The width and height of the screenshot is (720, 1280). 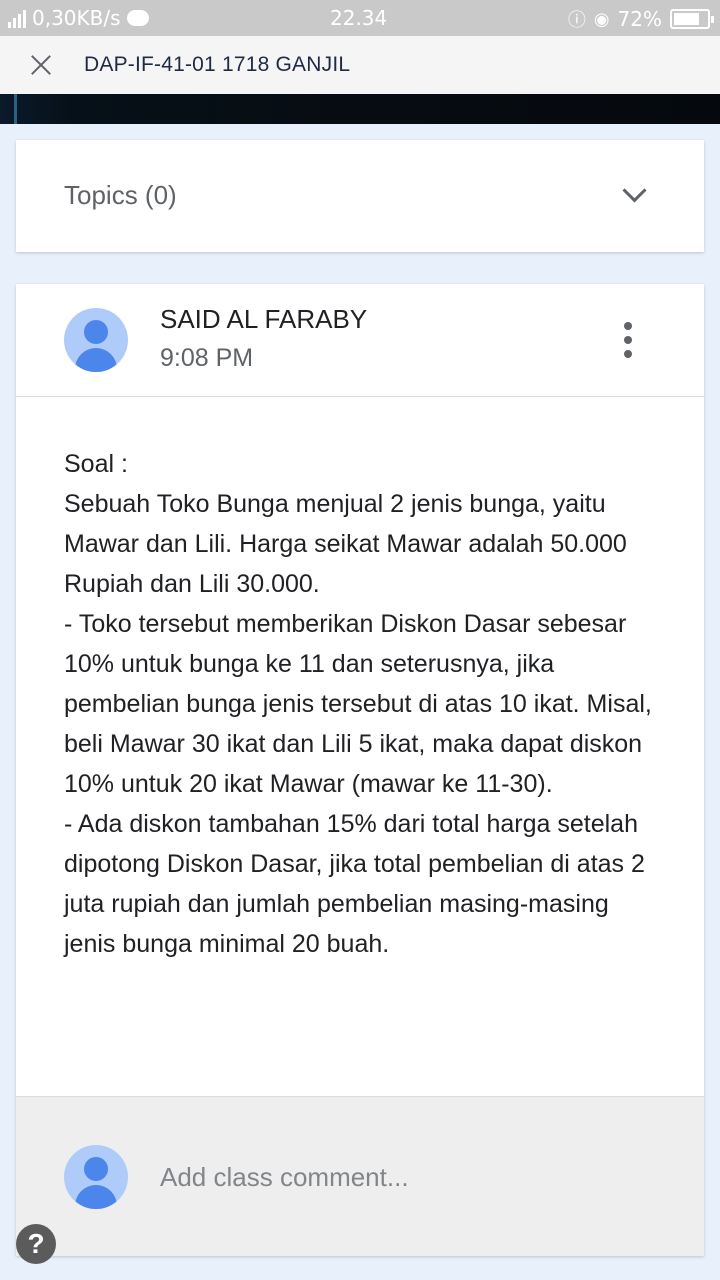 I want to click on user-avatar, so click(x=96, y=1177).